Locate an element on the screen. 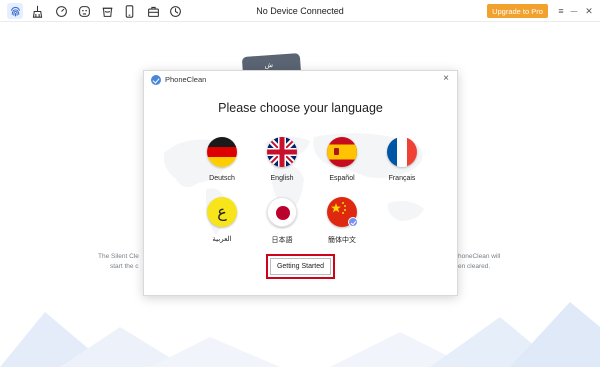 The width and height of the screenshot is (600, 367). intro-text-right-line: honeClean will is located at coordinates (479, 256).